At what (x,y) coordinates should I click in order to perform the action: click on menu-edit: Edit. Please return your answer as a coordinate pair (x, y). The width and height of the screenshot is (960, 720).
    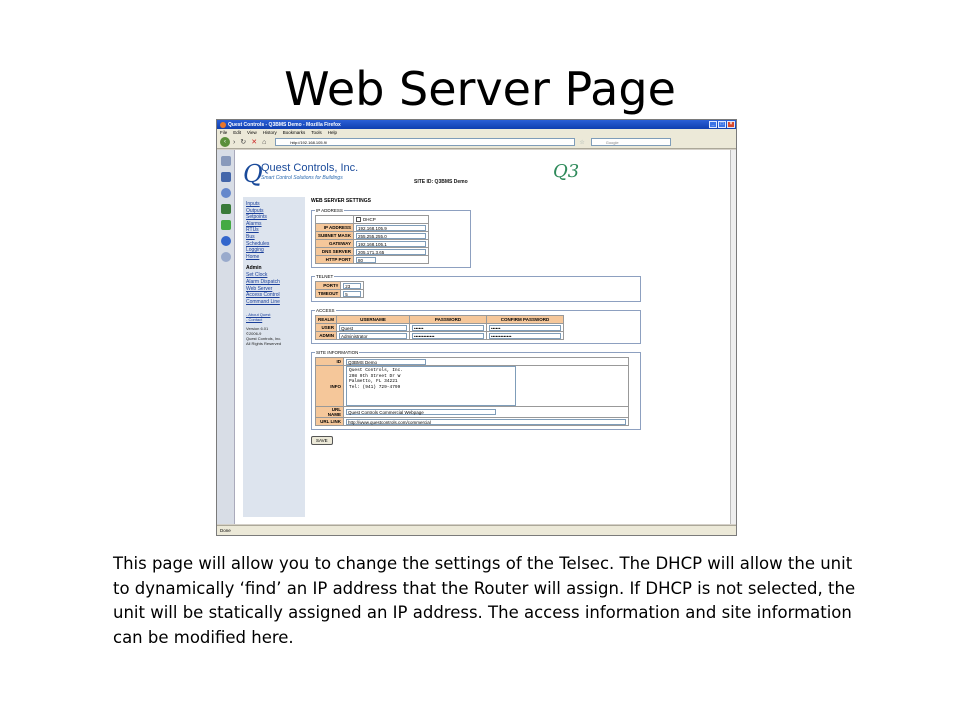
    Looking at the image, I should click on (237, 132).